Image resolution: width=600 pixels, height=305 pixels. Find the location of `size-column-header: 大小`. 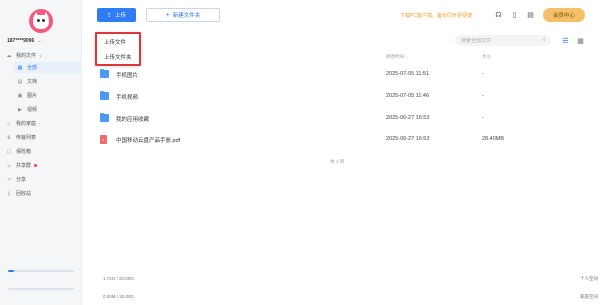

size-column-header: 大小 is located at coordinates (486, 57).